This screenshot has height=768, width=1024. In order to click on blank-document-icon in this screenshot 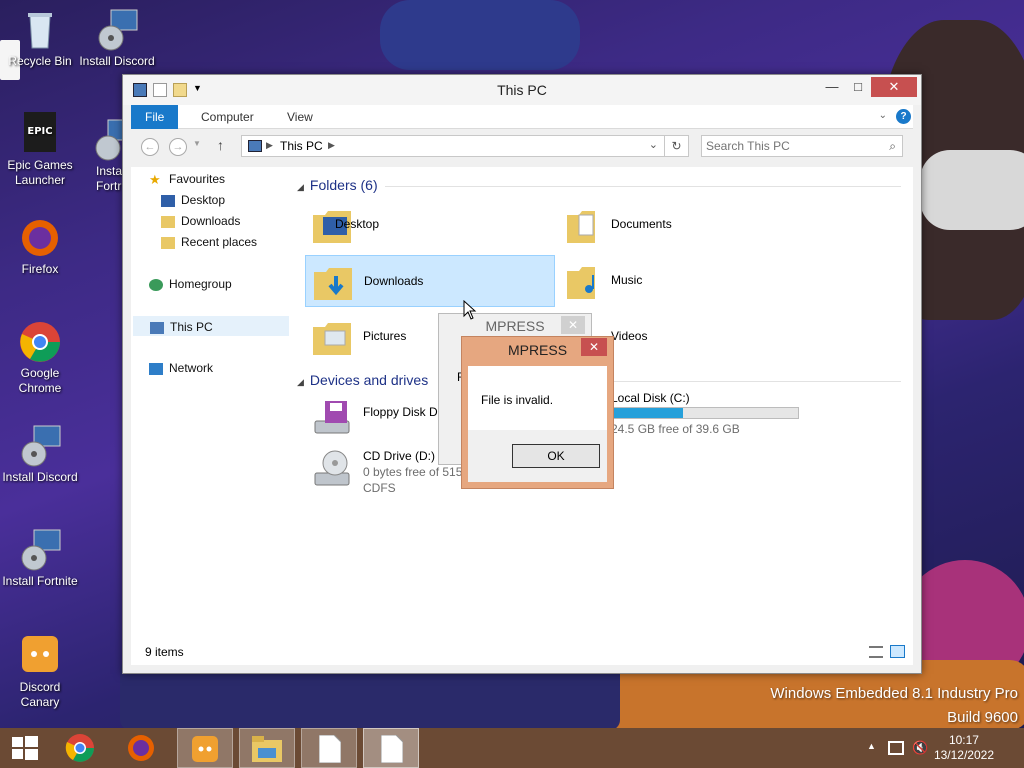, I will do `click(392, 749)`.